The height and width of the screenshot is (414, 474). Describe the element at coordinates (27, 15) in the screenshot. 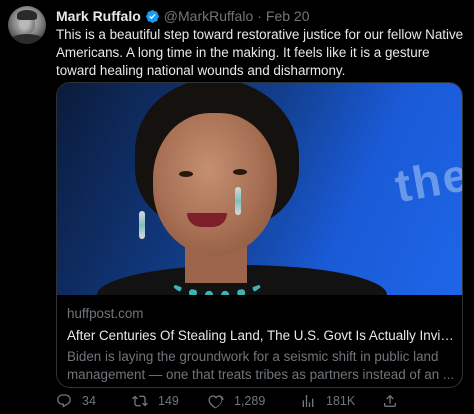

I see `avatar-hair` at that location.